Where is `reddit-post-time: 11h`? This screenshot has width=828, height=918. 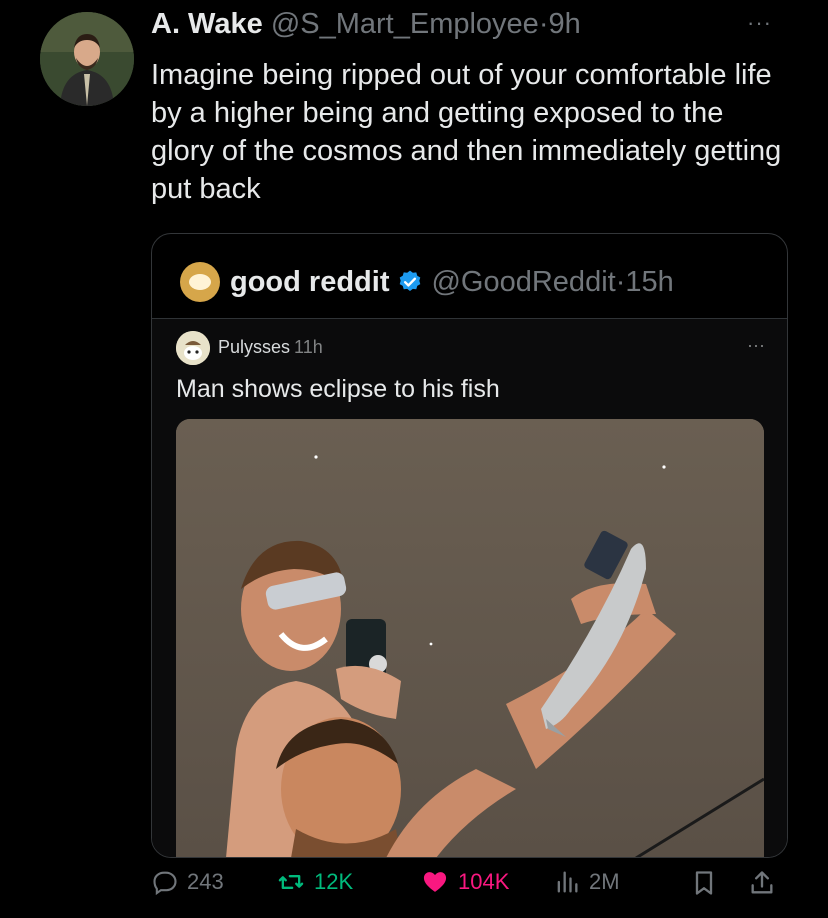 reddit-post-time: 11h is located at coordinates (308, 347).